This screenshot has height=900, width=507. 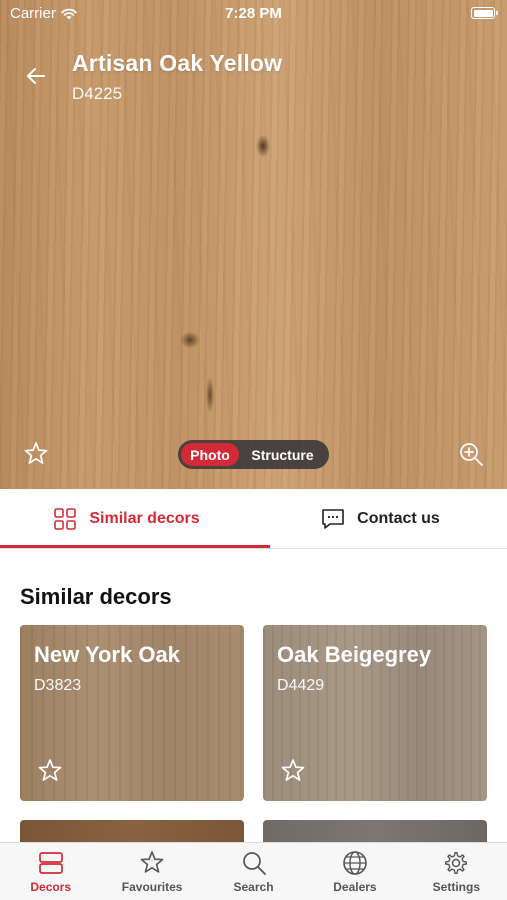 I want to click on chat-icon, so click(x=333, y=519).